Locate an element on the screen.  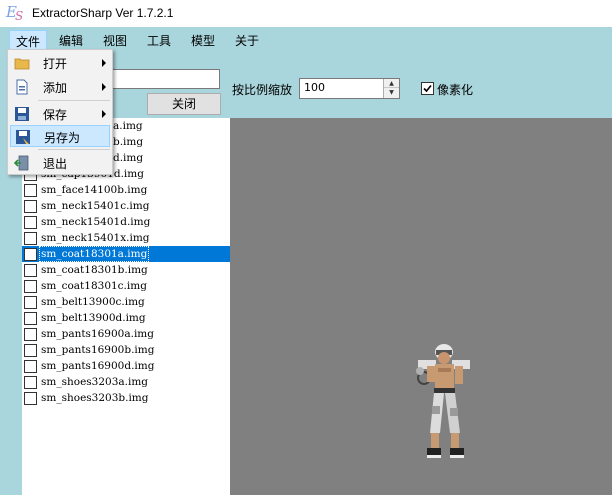
save-icon is located at coordinates (22, 114).